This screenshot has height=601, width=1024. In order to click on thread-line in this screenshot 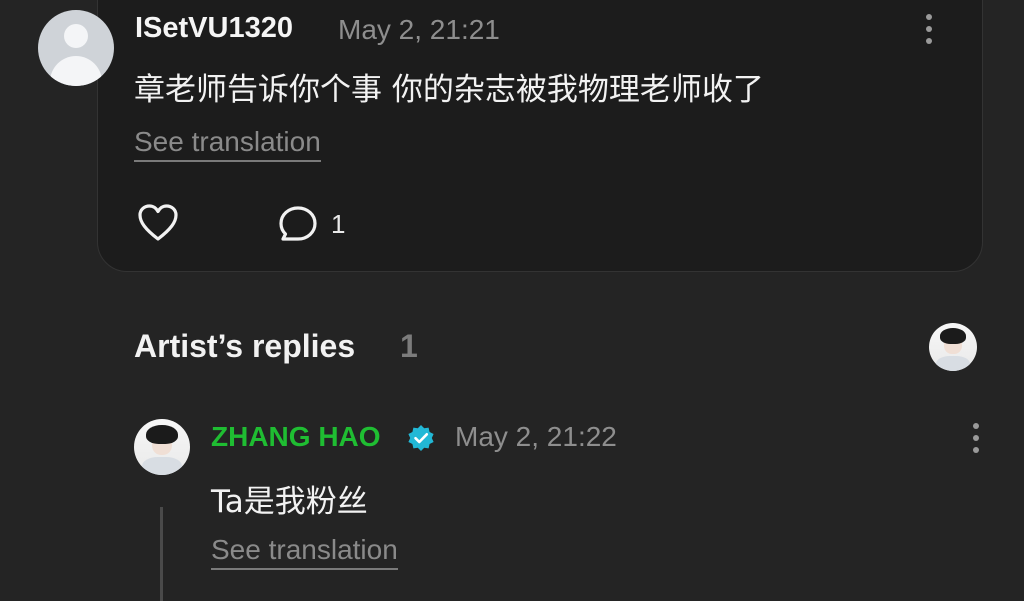, I will do `click(161, 554)`.